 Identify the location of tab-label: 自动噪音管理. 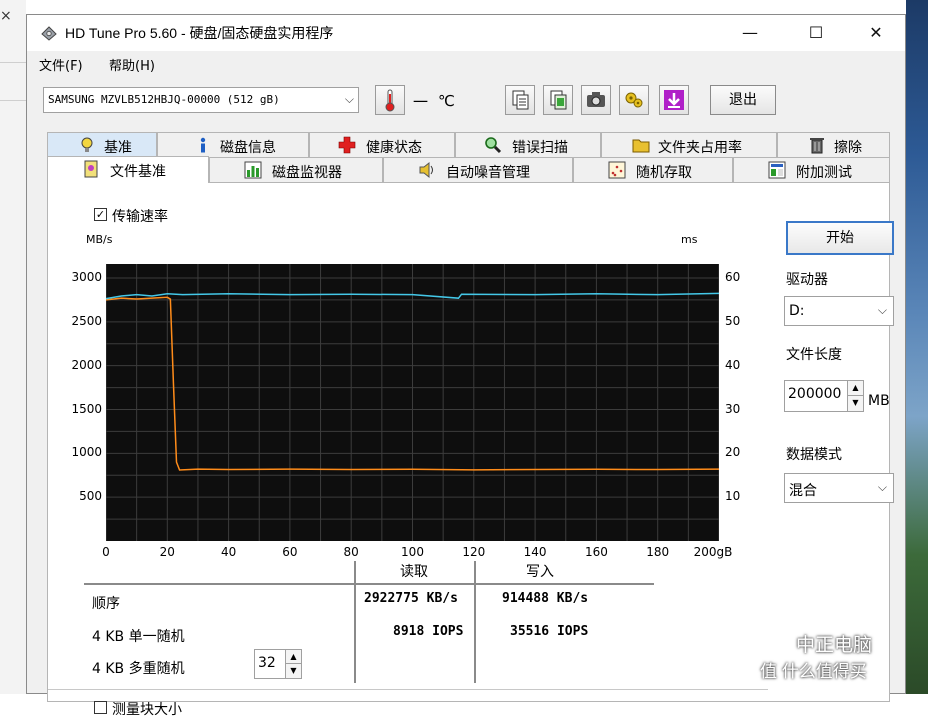
(488, 173).